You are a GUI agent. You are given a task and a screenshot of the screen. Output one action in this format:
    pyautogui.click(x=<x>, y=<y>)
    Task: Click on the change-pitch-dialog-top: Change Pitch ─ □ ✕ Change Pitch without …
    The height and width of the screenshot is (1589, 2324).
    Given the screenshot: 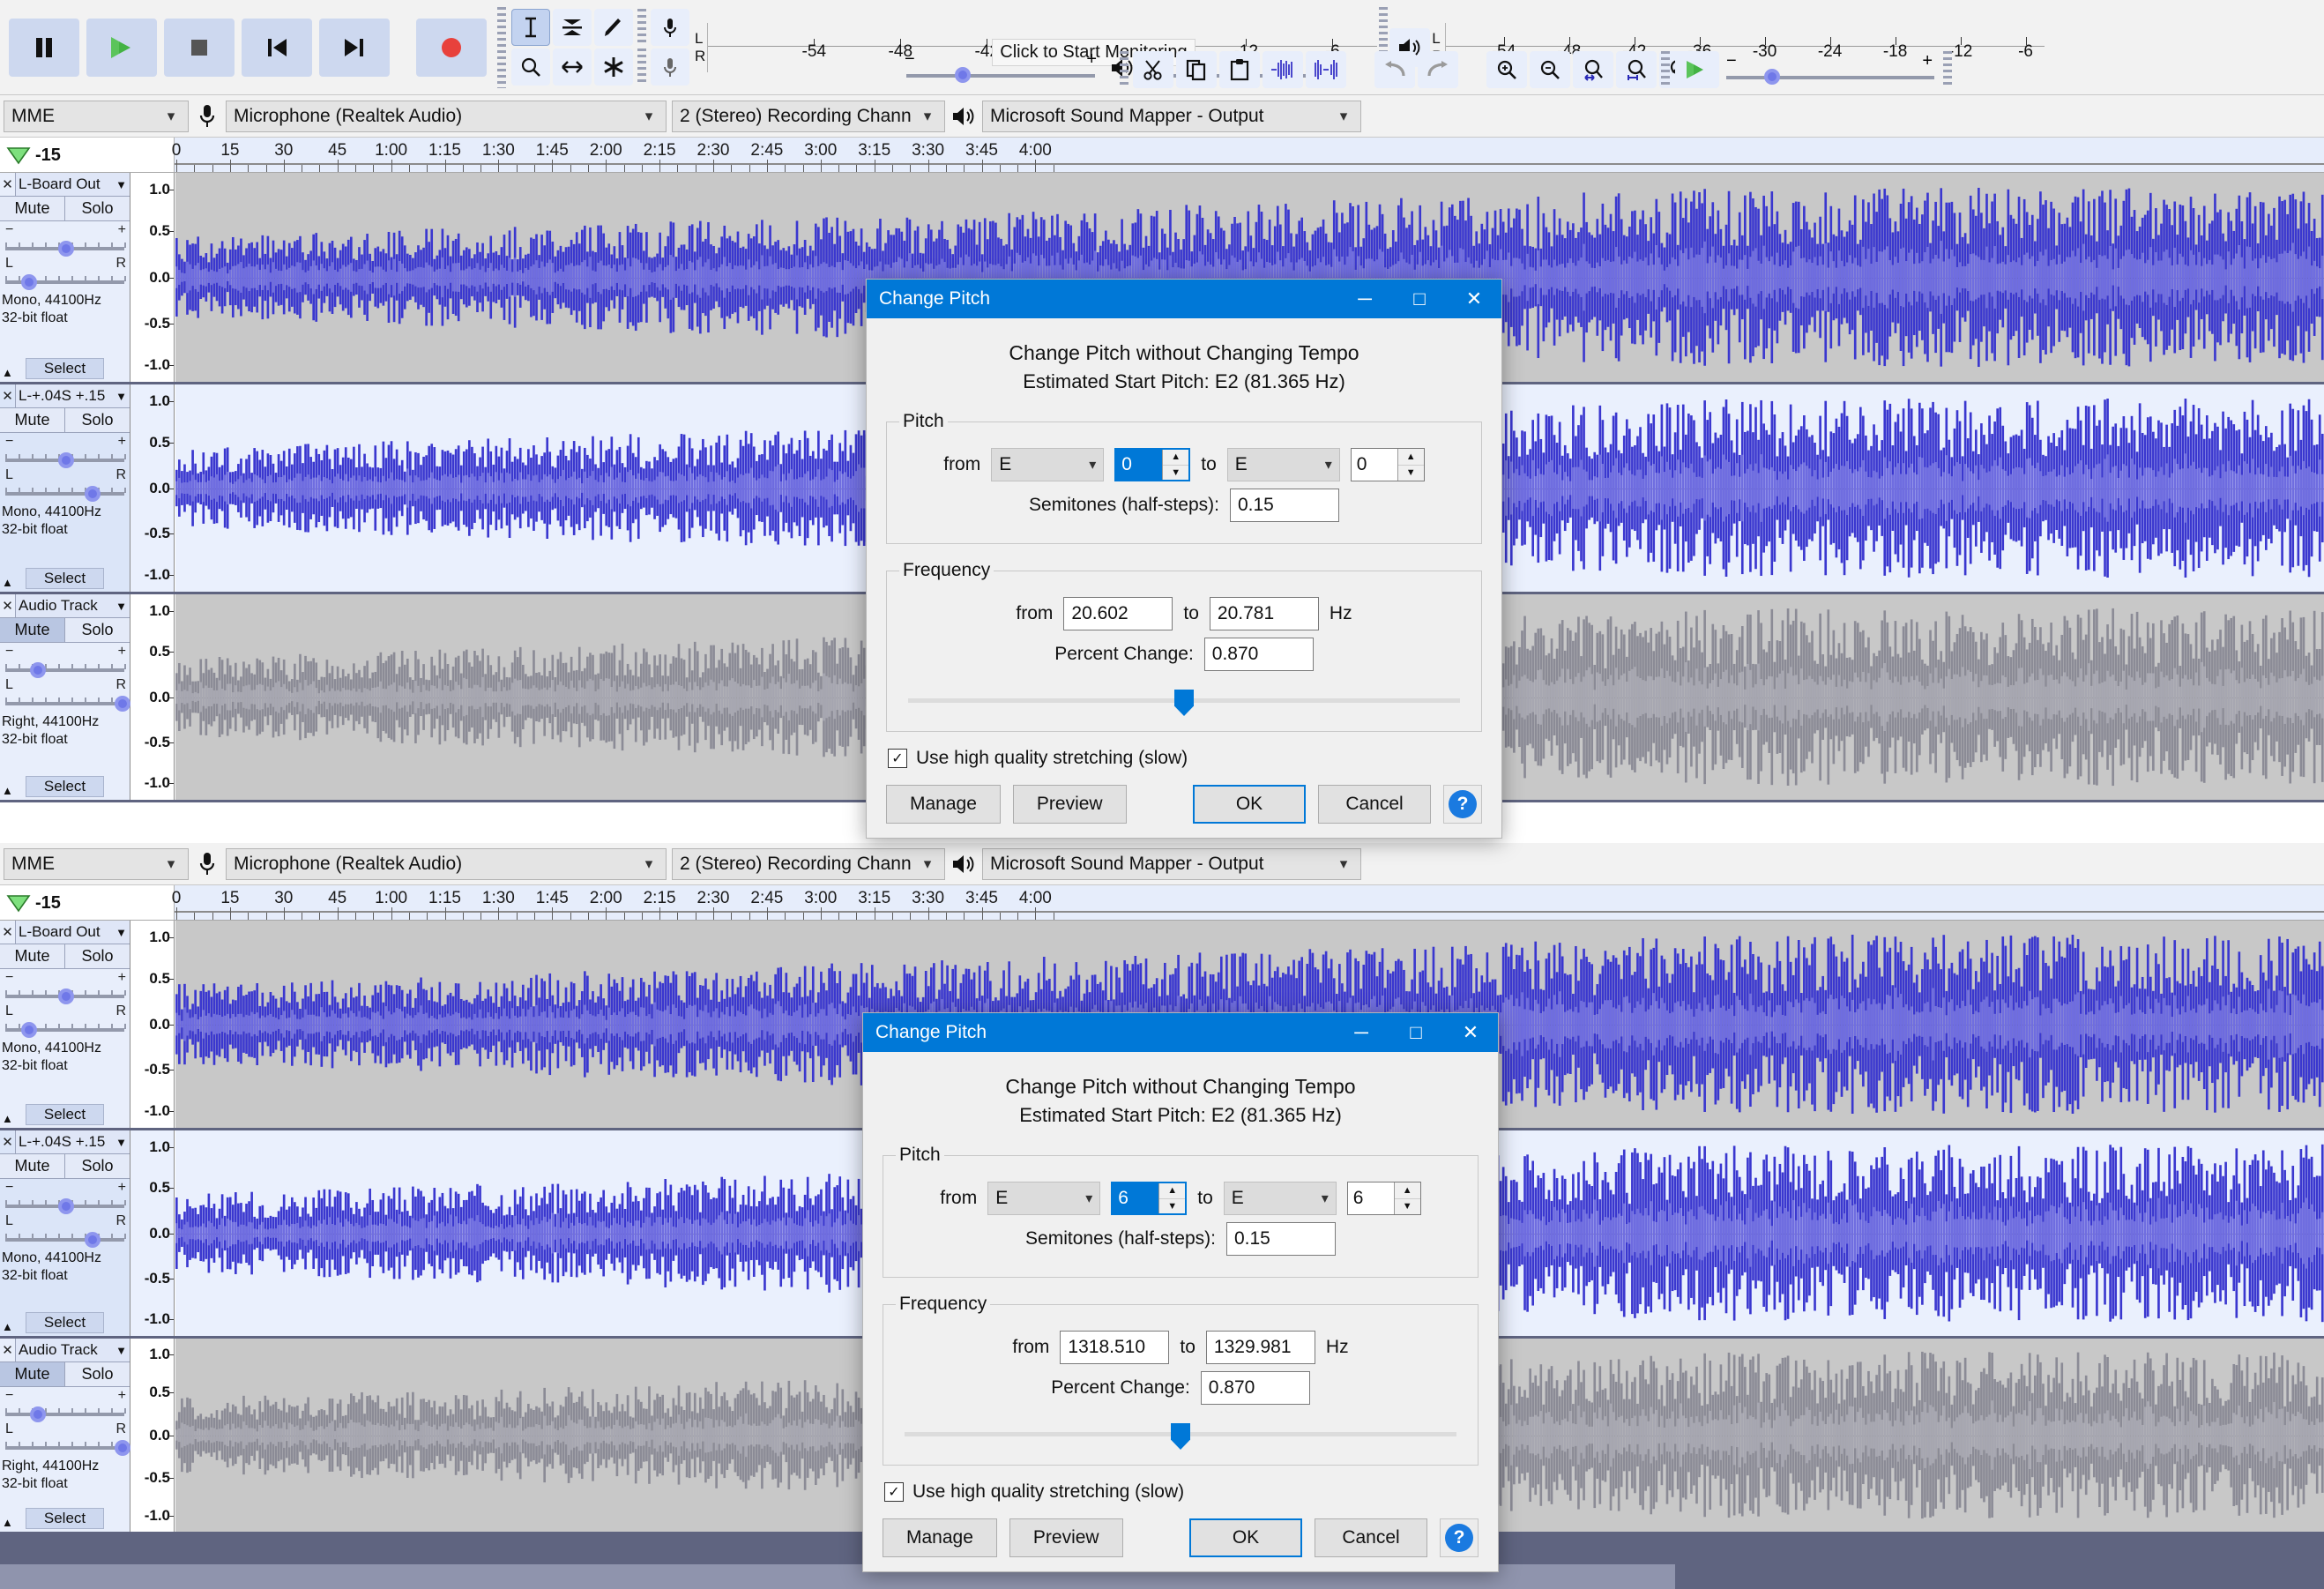 What is the action you would take?
    pyautogui.click(x=1184, y=559)
    